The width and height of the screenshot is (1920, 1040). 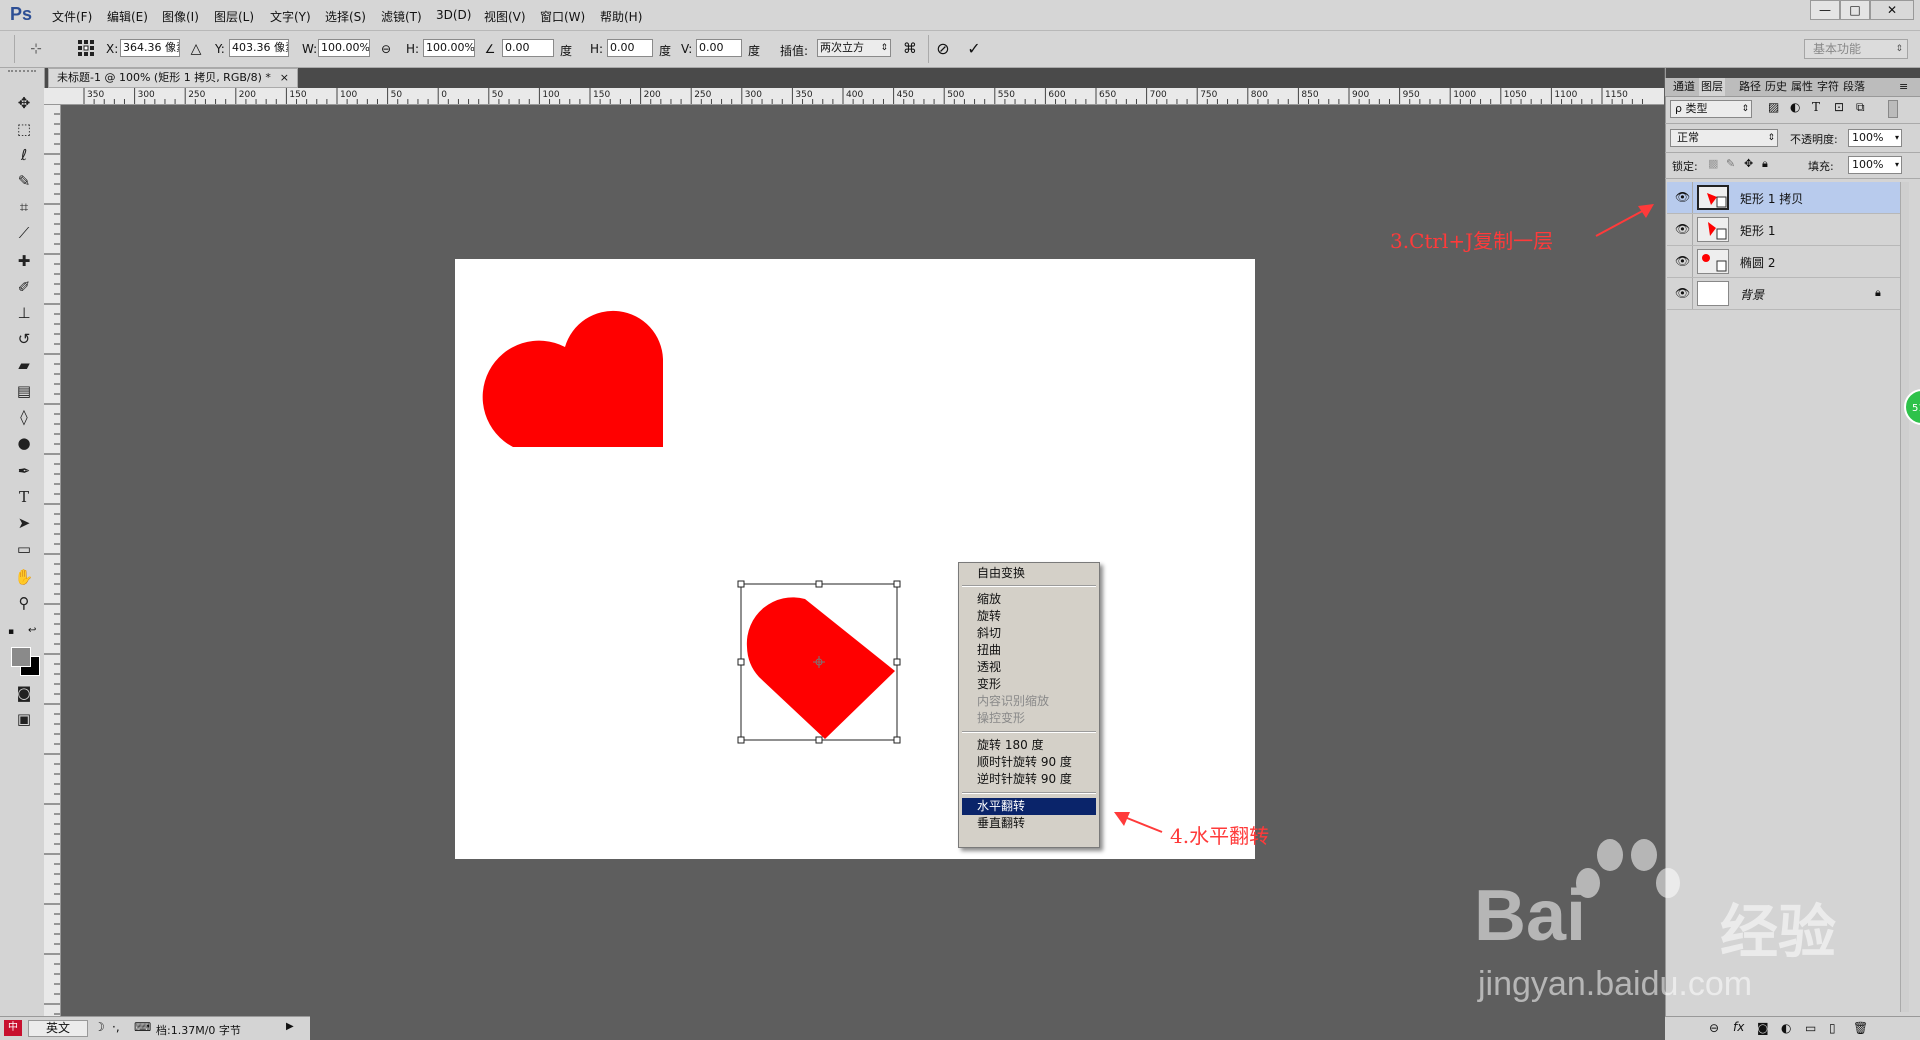 I want to click on opacity-field: 100% ▾, so click(x=1875, y=138).